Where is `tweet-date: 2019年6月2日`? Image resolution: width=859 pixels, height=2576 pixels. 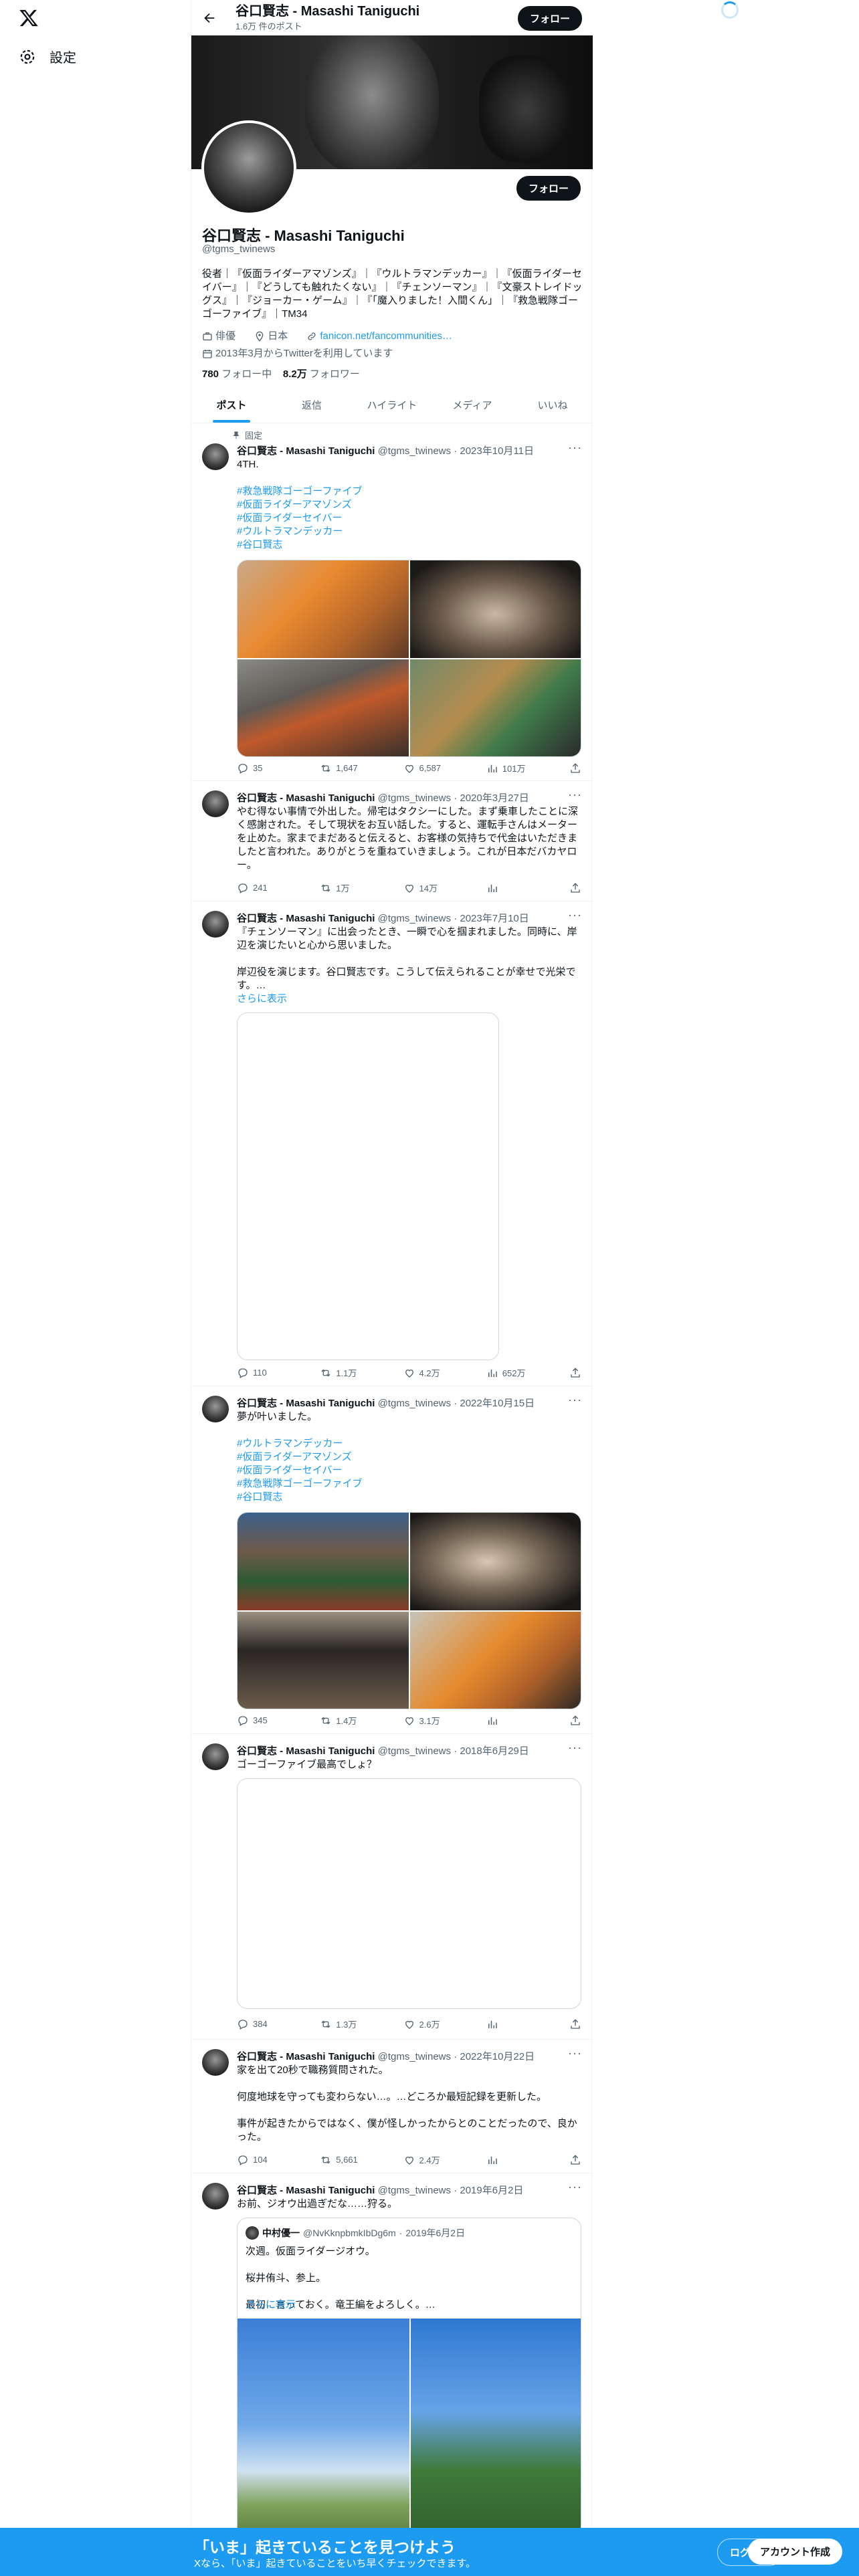 tweet-date: 2019年6月2日 is located at coordinates (492, 2190).